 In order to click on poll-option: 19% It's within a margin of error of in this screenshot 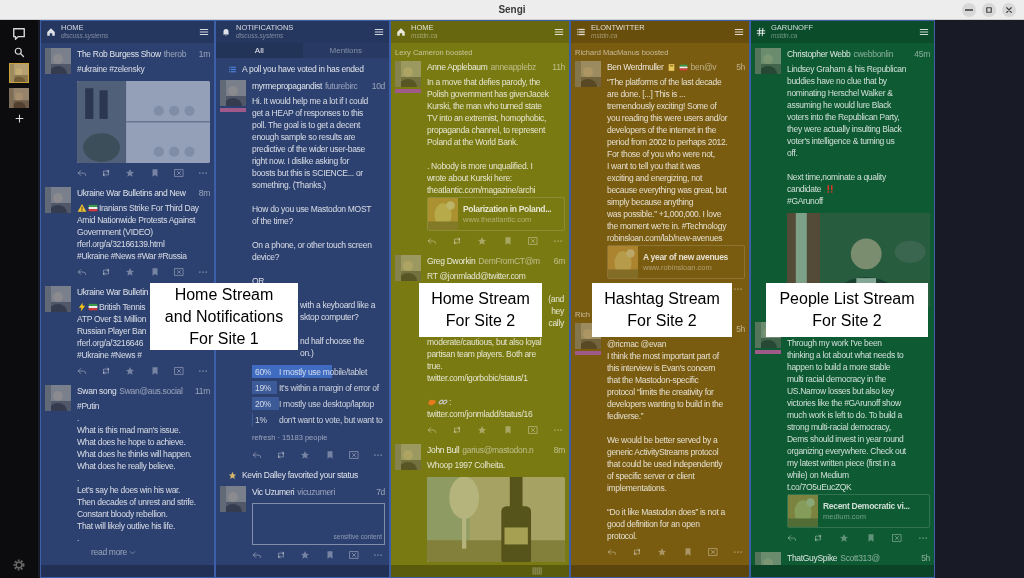, I will do `click(318, 387)`.